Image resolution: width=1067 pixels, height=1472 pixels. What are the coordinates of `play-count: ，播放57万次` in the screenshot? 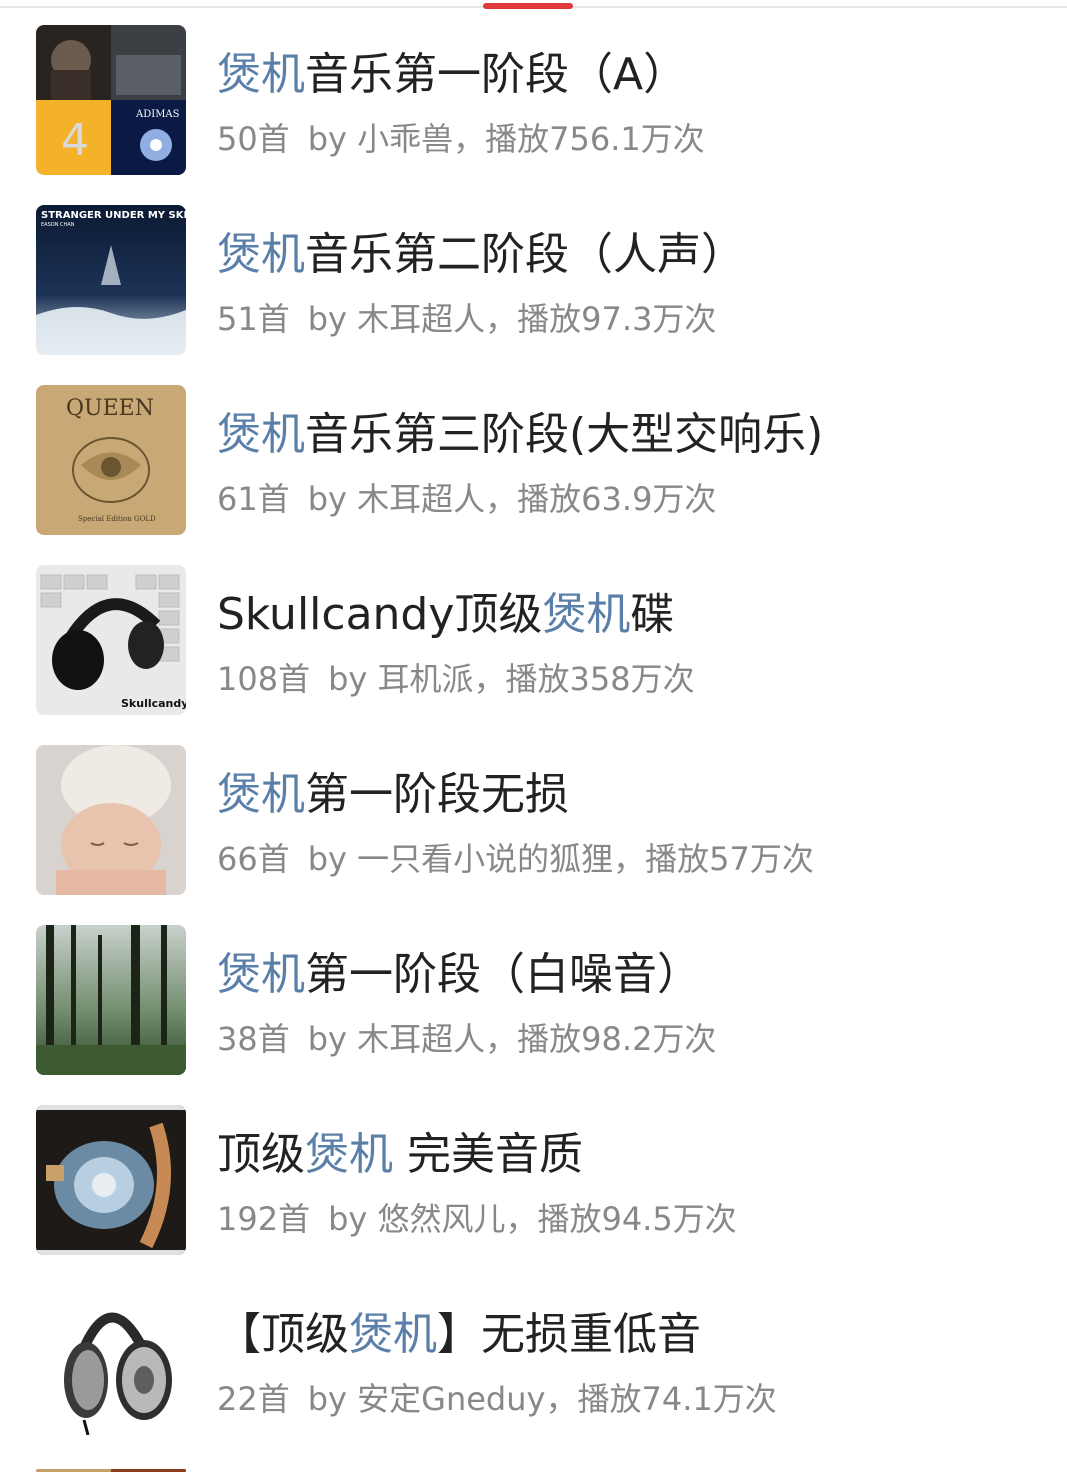 It's located at (713, 859).